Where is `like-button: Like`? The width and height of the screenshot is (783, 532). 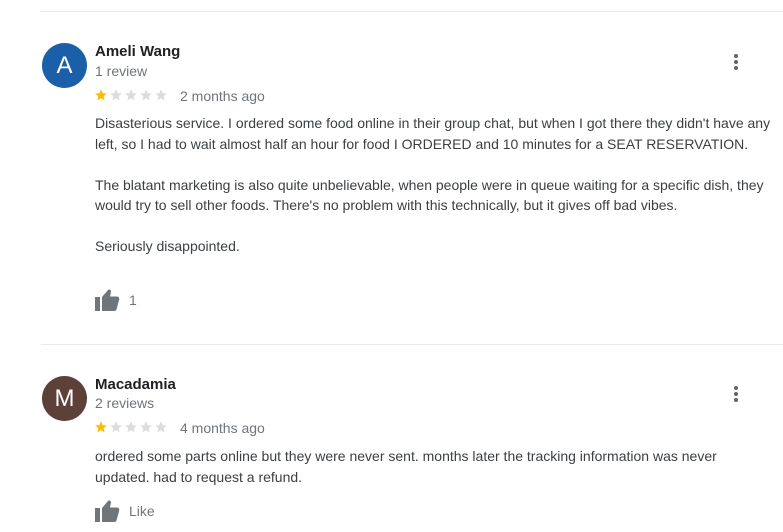
like-button: Like is located at coordinates (124, 511).